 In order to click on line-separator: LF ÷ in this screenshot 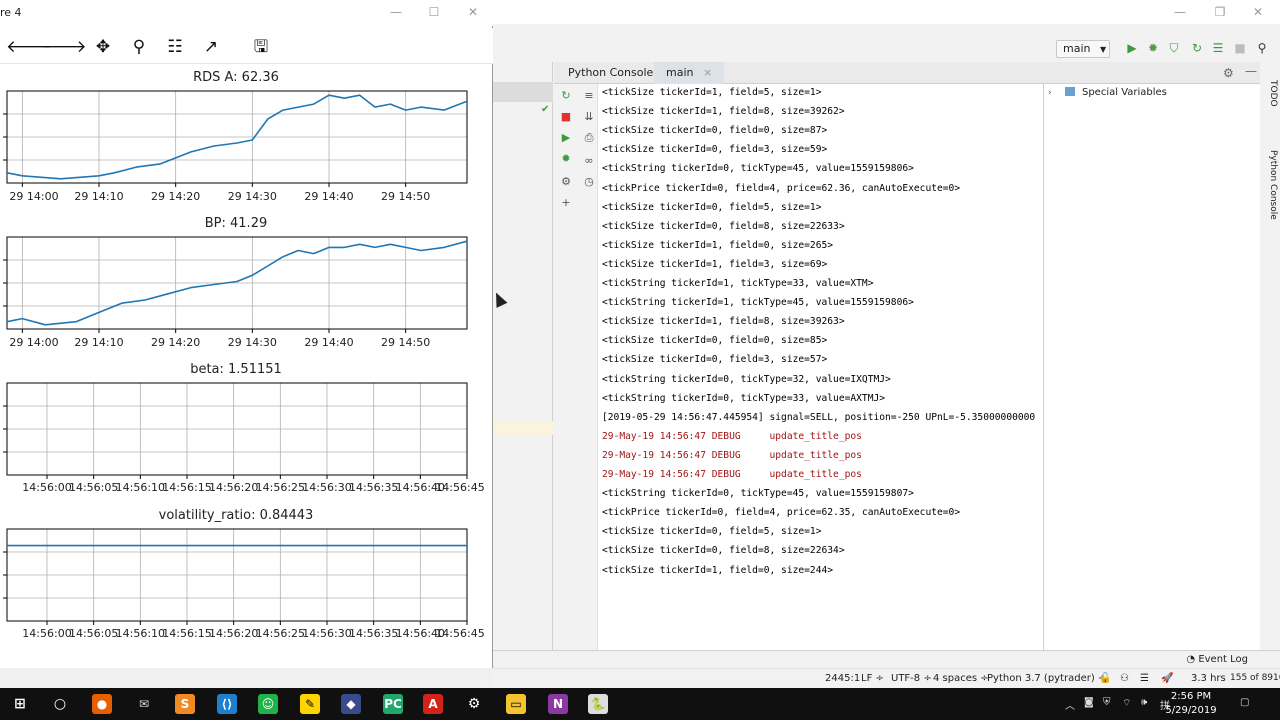, I will do `click(872, 678)`.